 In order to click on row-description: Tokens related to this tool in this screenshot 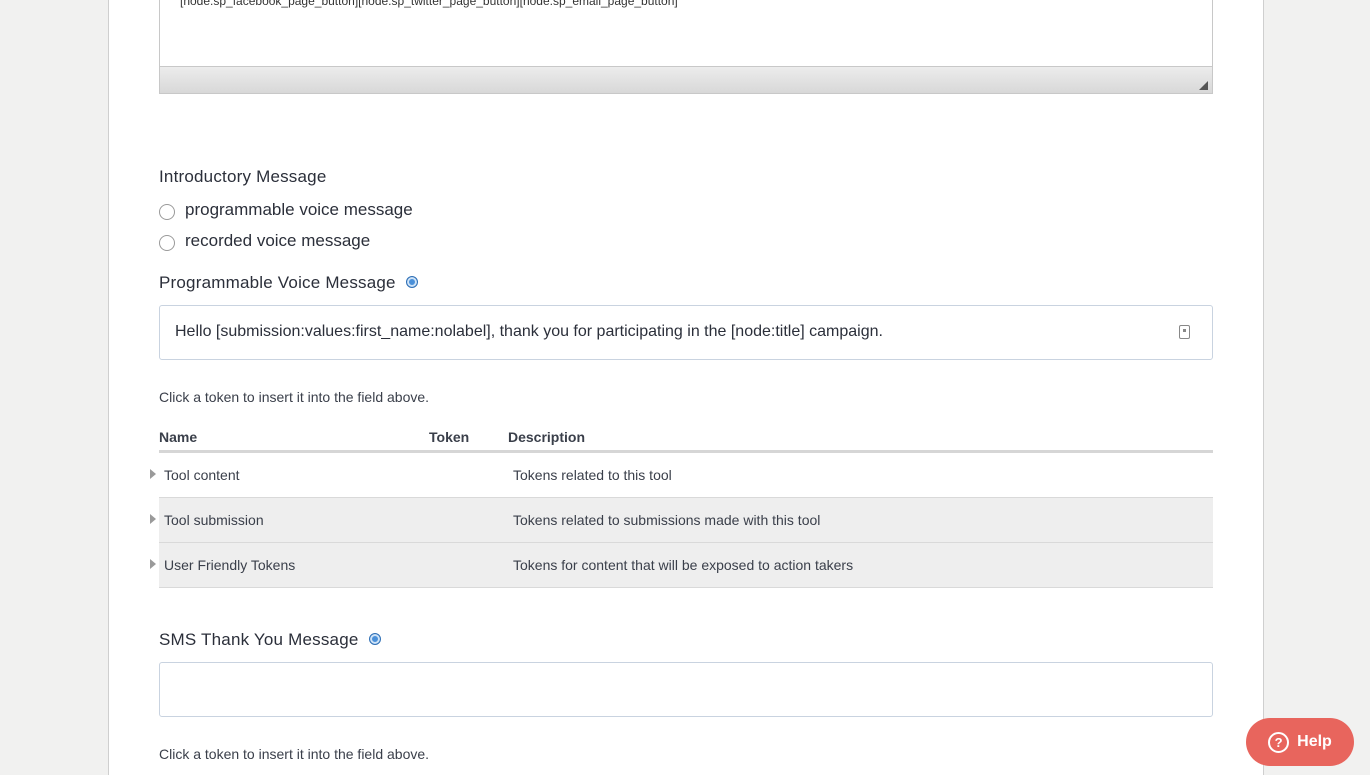, I will do `click(592, 475)`.